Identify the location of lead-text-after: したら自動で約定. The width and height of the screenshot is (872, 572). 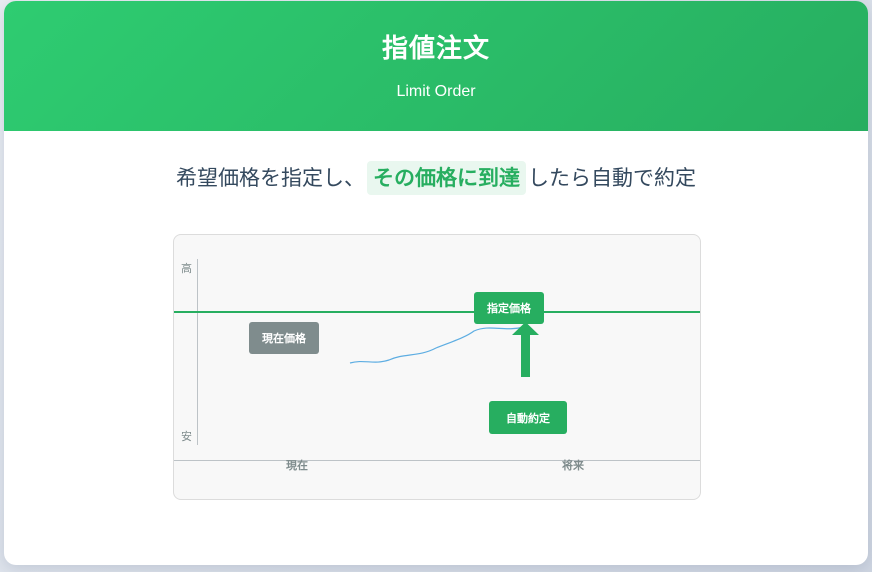
(612, 178).